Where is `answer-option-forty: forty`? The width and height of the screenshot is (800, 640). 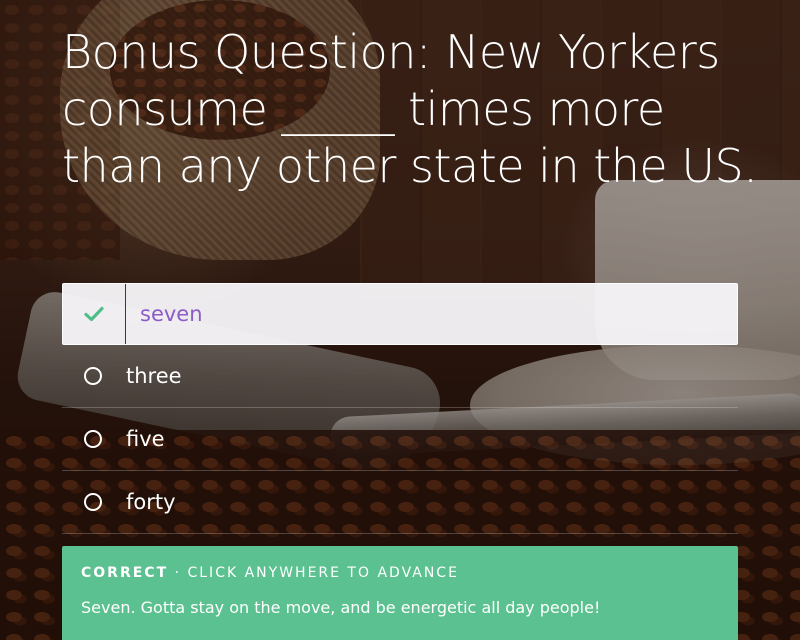
answer-option-forty: forty is located at coordinates (400, 502).